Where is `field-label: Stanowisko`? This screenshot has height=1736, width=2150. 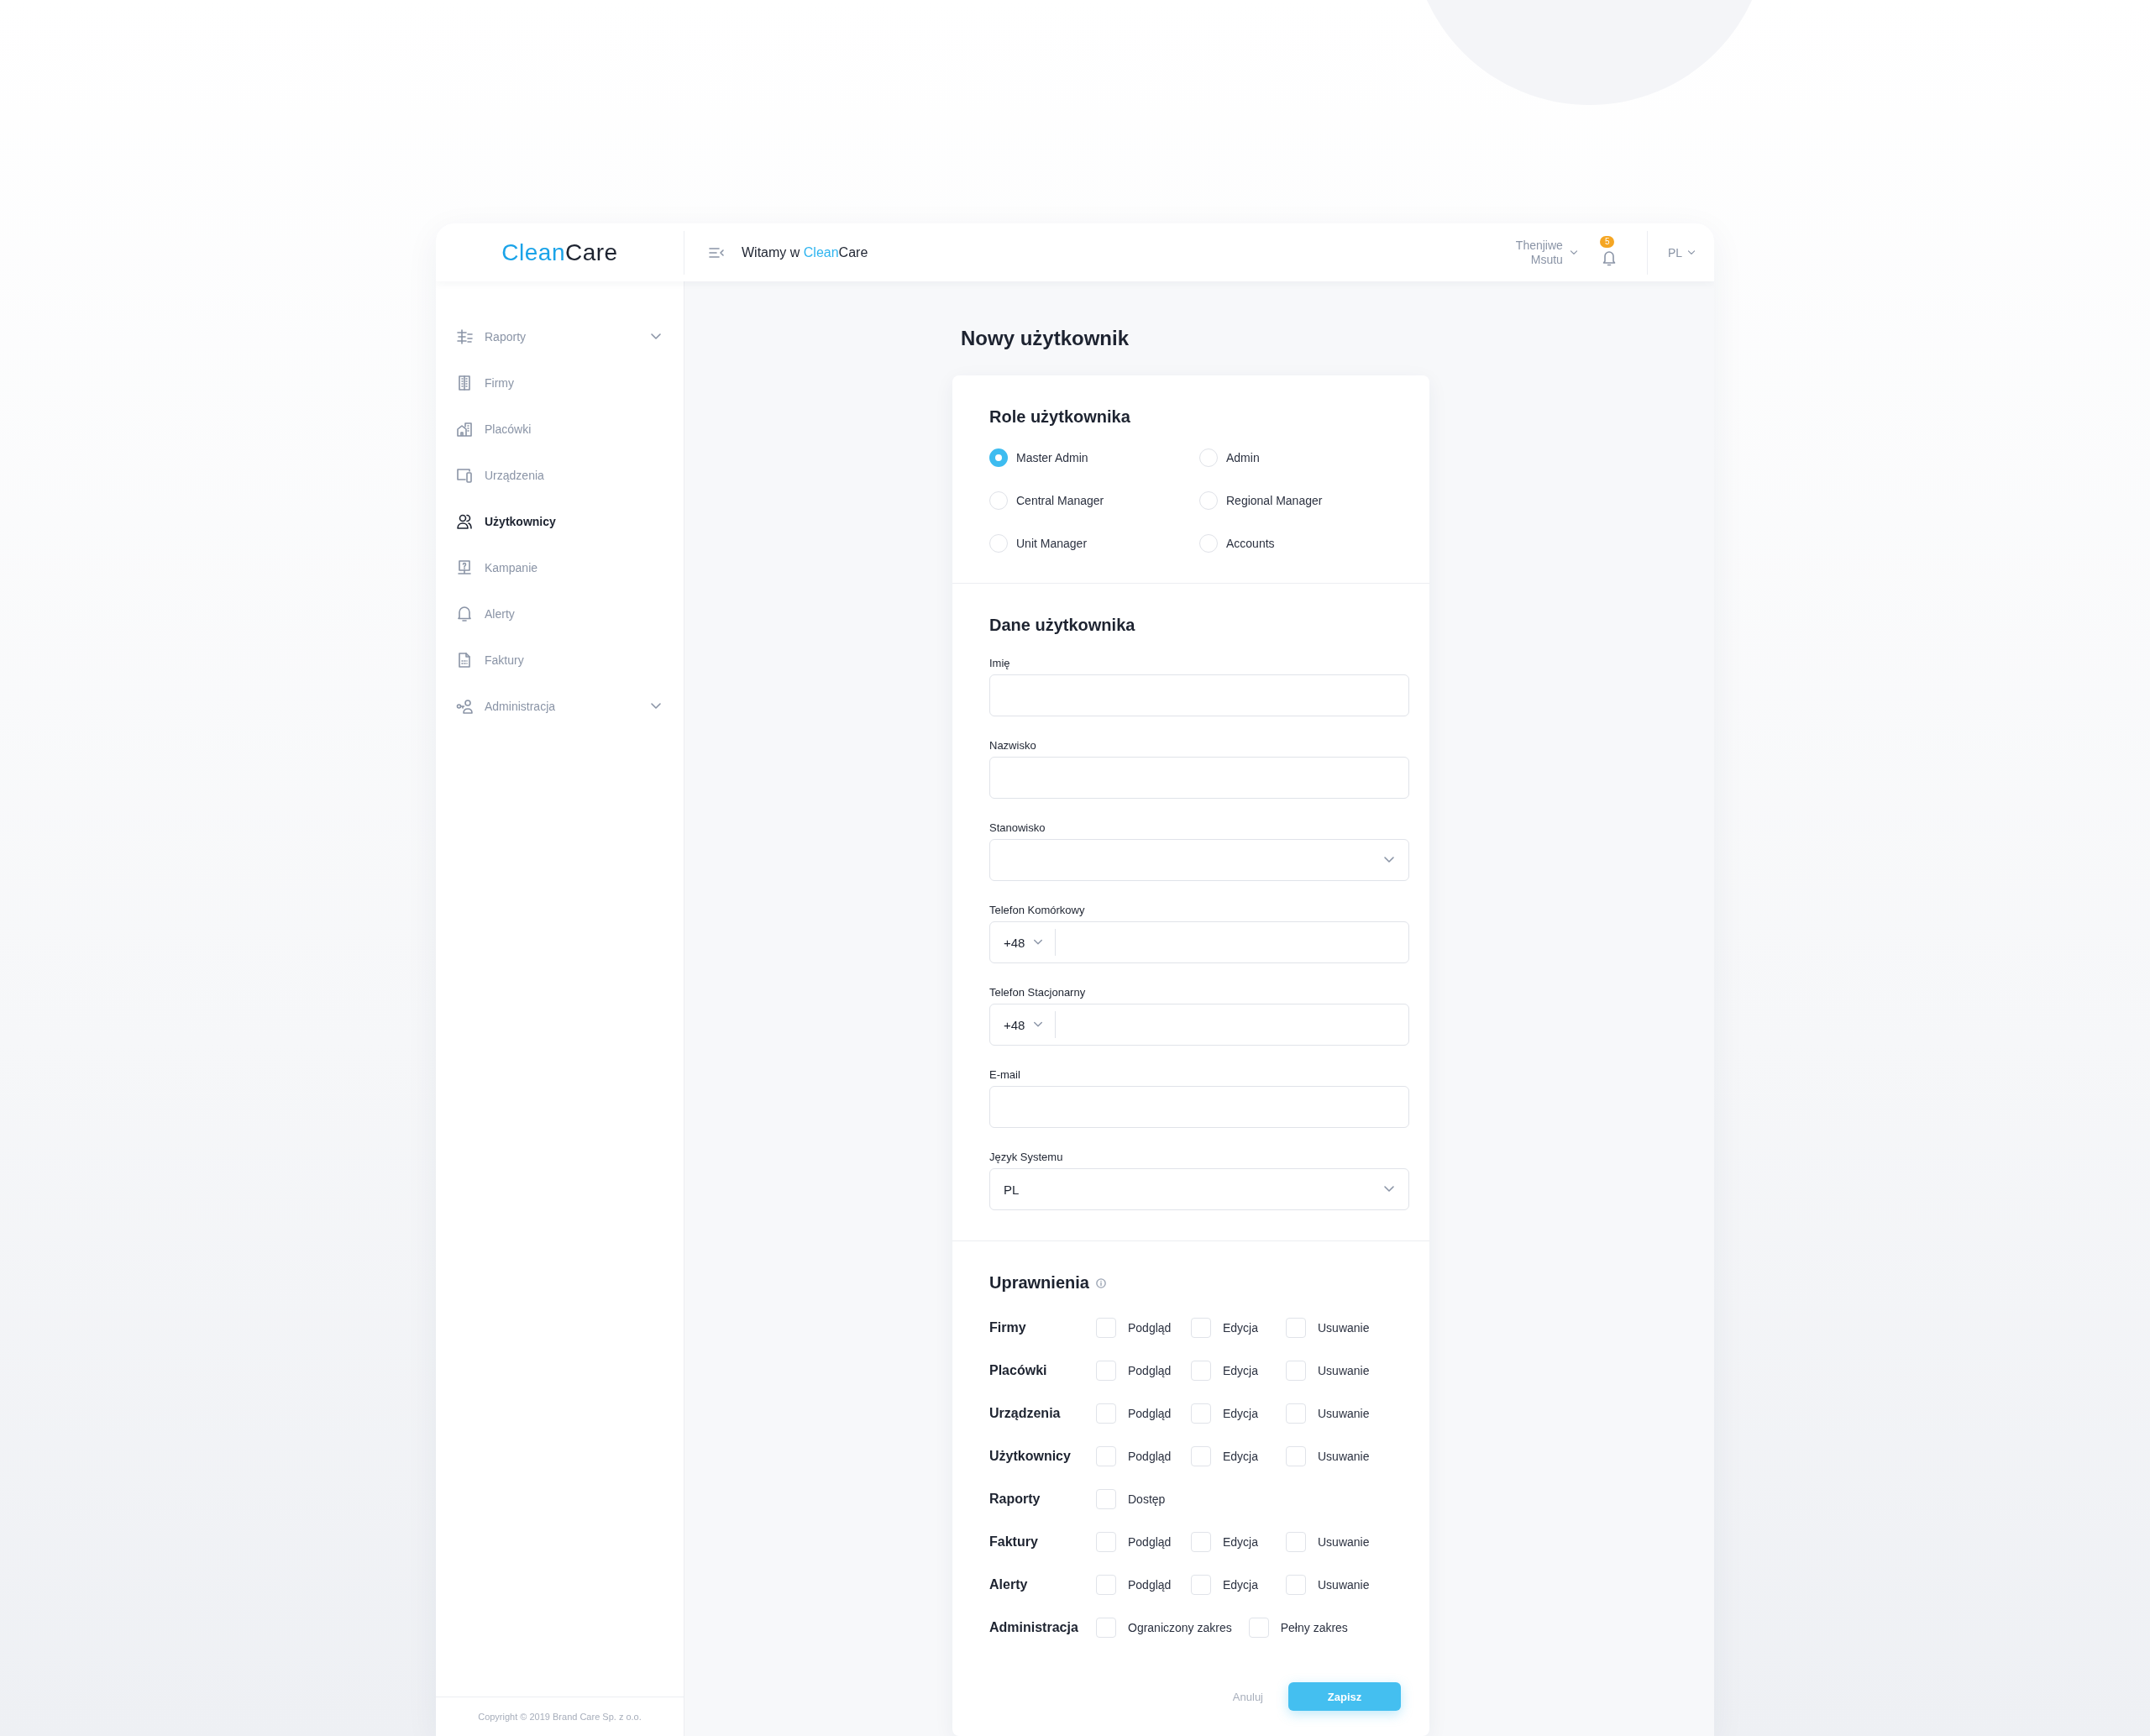 field-label: Stanowisko is located at coordinates (1017, 827).